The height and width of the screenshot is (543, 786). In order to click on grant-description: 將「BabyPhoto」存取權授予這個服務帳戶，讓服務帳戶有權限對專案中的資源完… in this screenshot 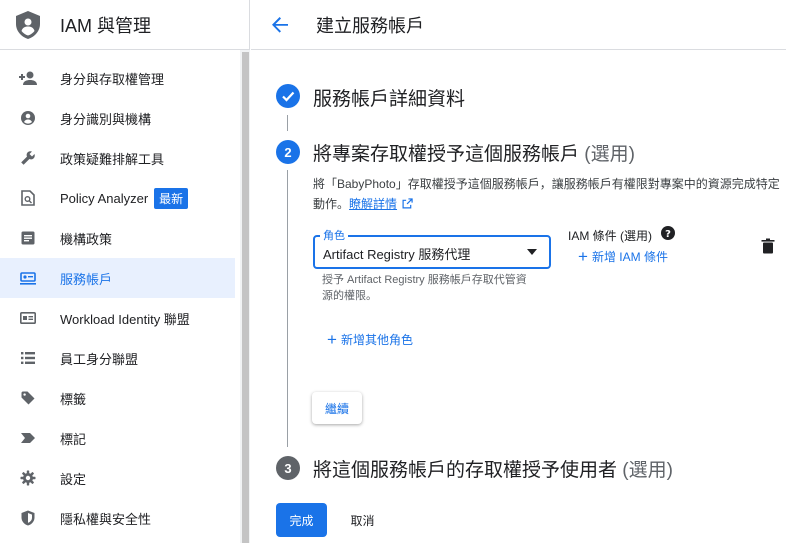, I will do `click(546, 194)`.